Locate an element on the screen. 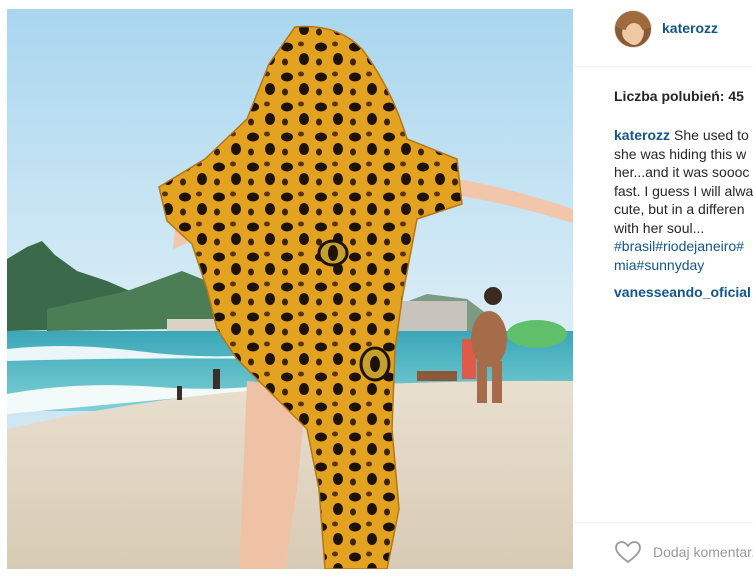  actions-divider is located at coordinates (663, 522).